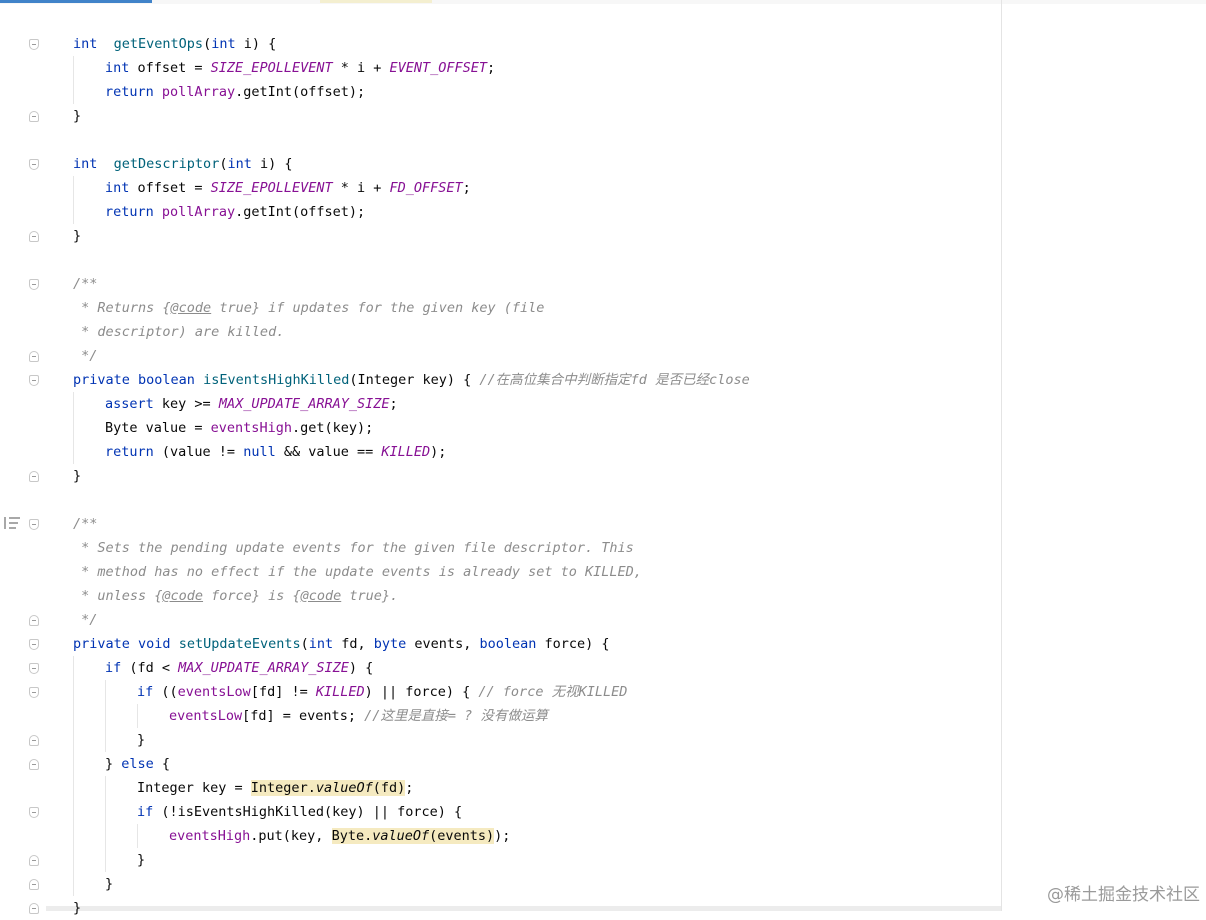 The width and height of the screenshot is (1206, 920). What do you see at coordinates (134, 380) in the screenshot?
I see `code-token: private boolean` at bounding box center [134, 380].